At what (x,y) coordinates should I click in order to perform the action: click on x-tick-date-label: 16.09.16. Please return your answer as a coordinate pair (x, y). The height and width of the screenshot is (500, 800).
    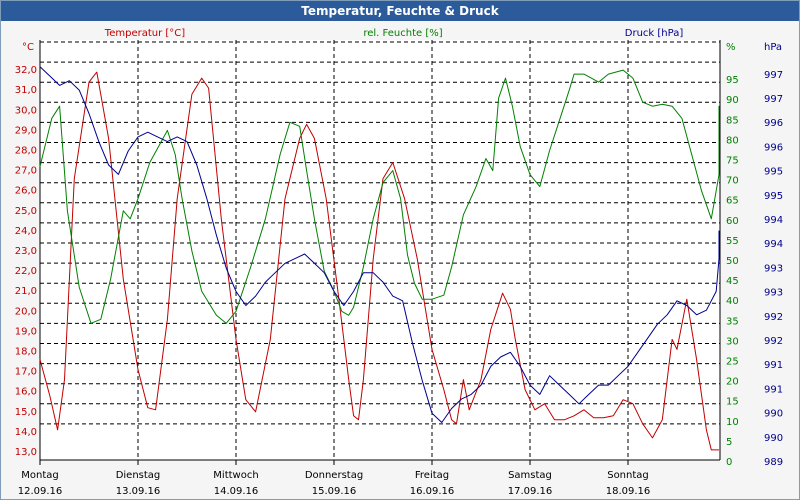
    Looking at the image, I should click on (432, 491).